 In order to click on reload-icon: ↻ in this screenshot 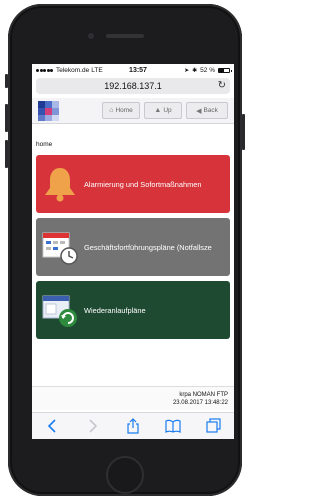, I will do `click(222, 85)`.